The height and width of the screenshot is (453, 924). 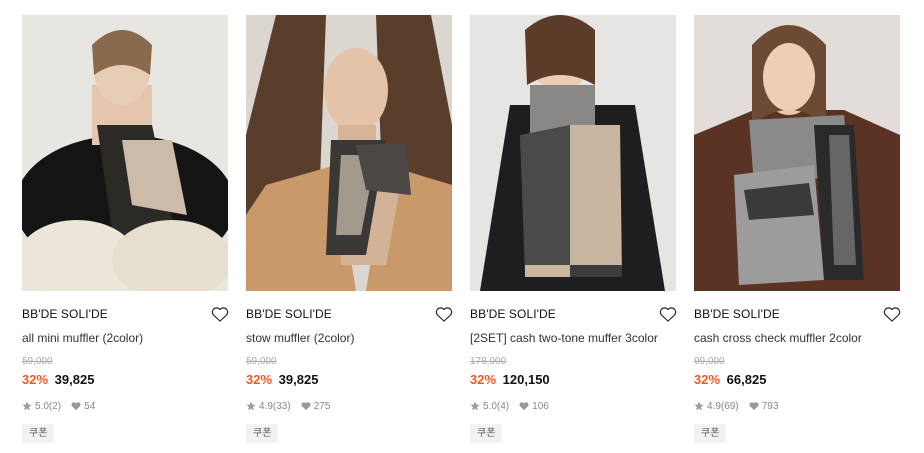 I want to click on sale-price: 66,825, so click(x=746, y=379).